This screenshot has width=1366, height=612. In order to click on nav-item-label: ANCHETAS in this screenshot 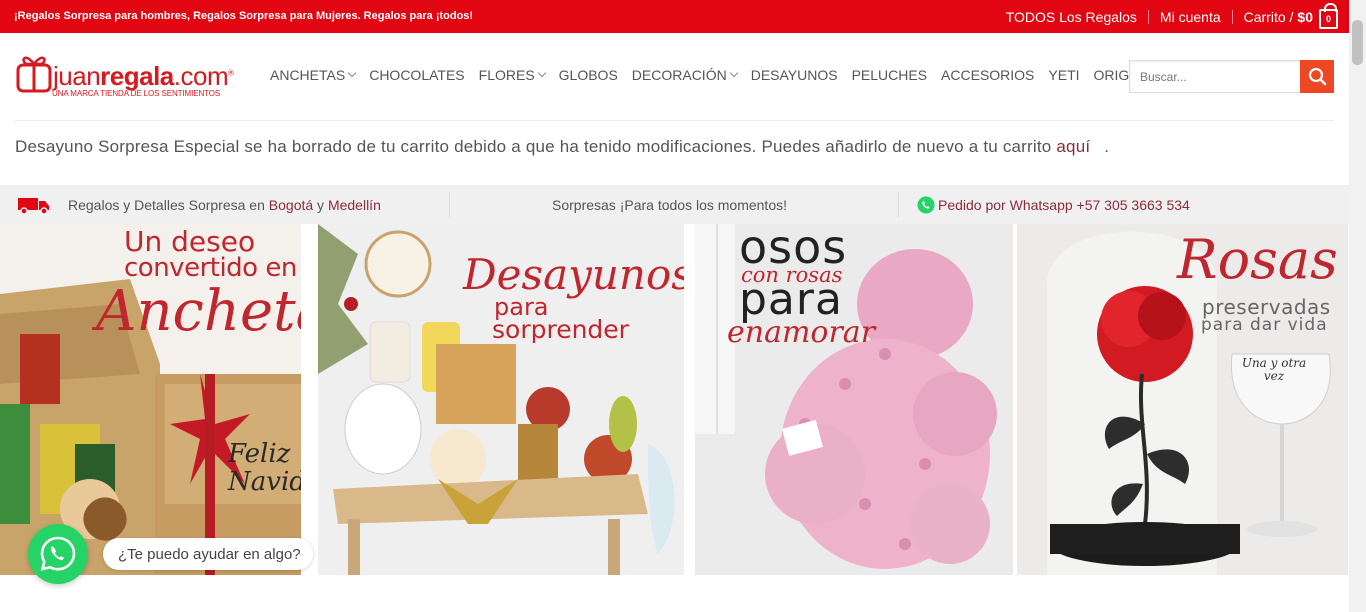, I will do `click(308, 75)`.